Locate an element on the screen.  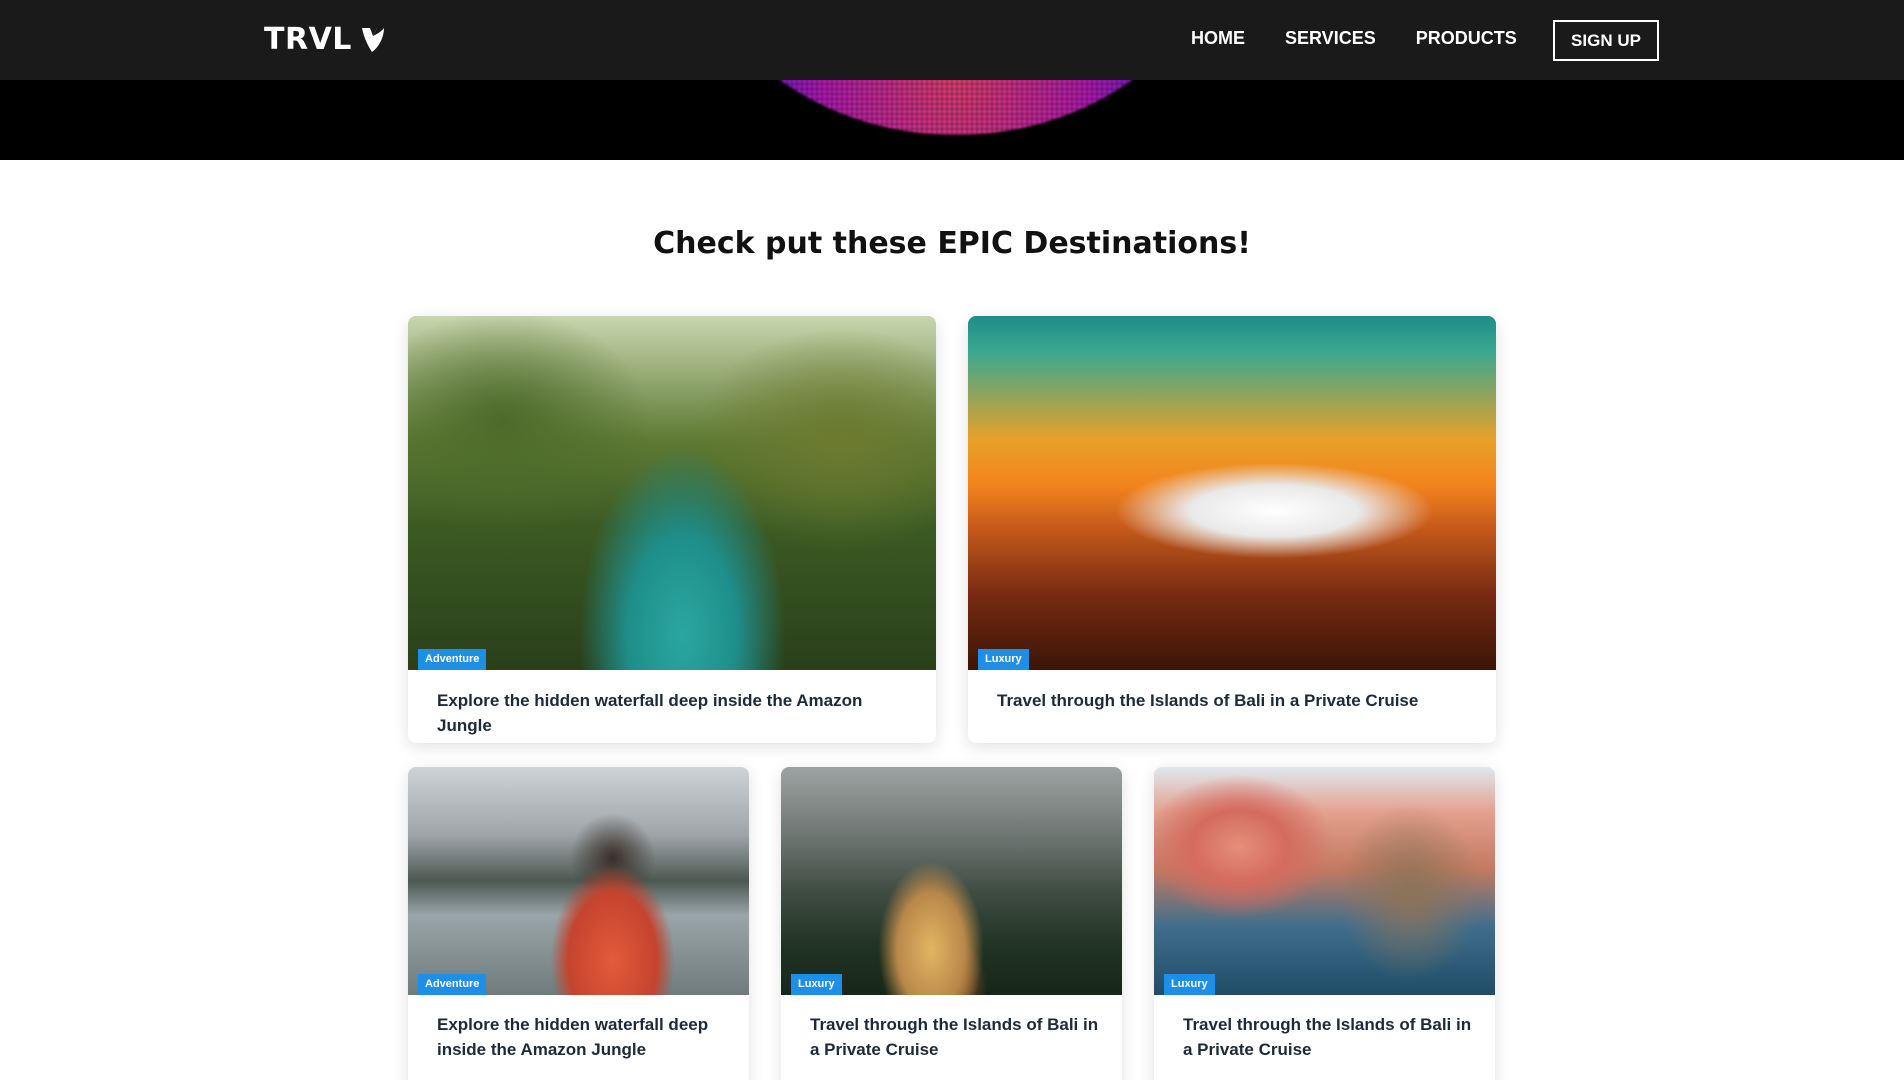
top-navbar: TRVL HOME SERVICES PRODUCTS SIGN UP is located at coordinates (952, 40).